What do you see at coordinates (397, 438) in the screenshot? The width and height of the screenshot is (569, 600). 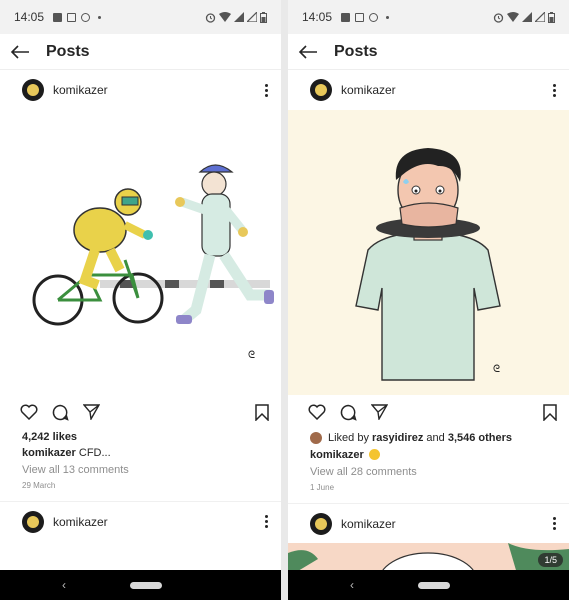 I see `liked-by-user: rasyidirez` at bounding box center [397, 438].